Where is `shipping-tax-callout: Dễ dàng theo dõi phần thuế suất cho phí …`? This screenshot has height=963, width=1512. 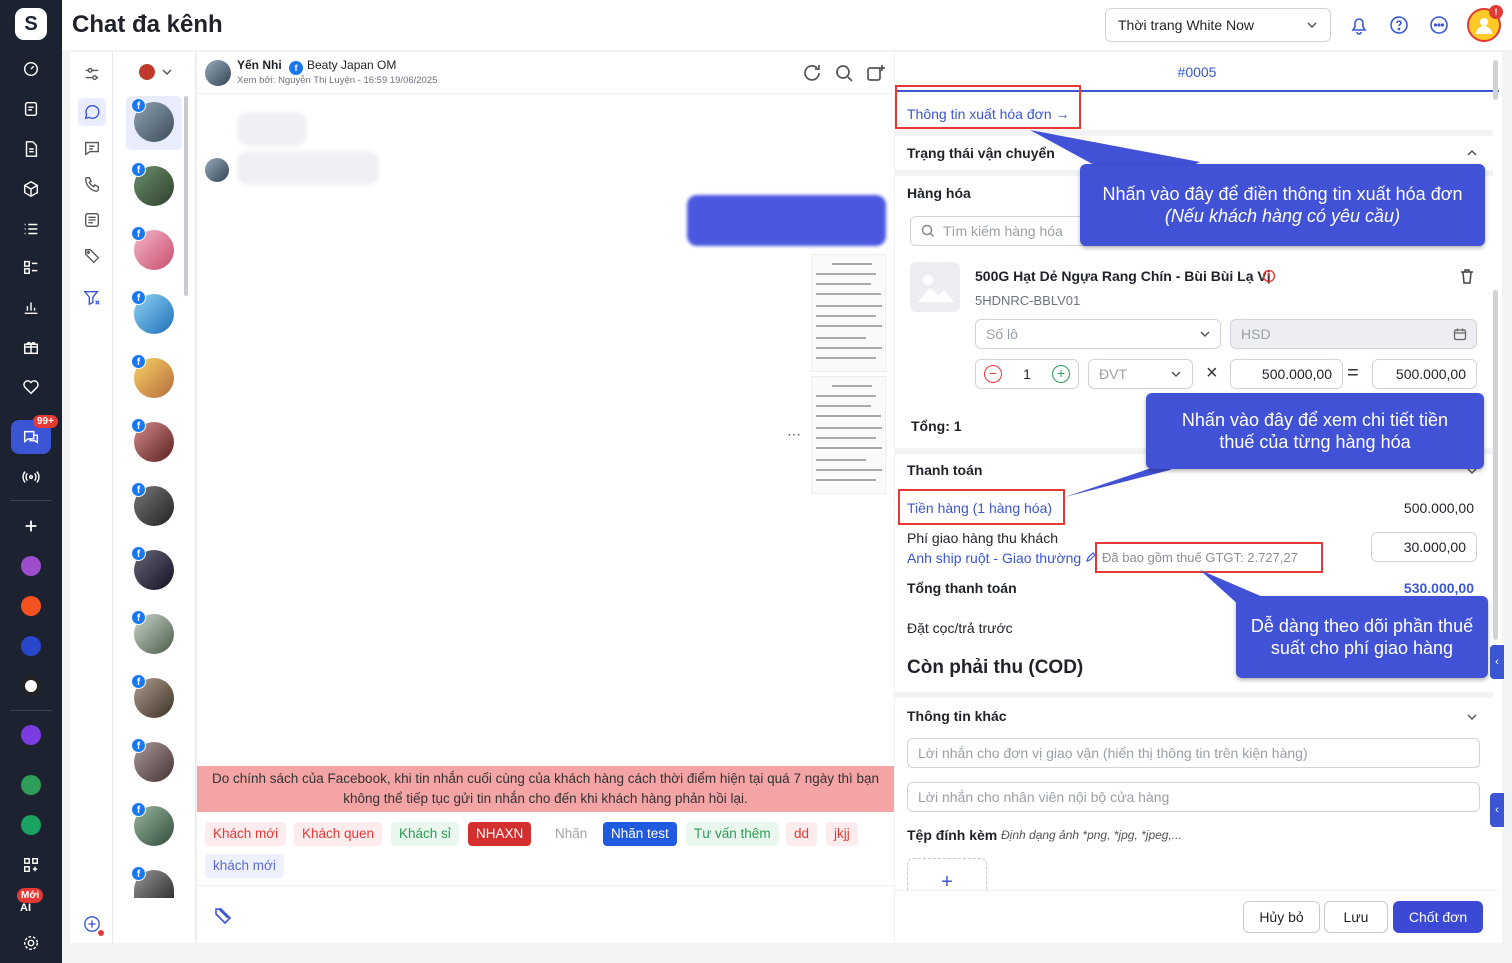
shipping-tax-callout: Dễ dàng theo dõi phần thuế suất cho phí … is located at coordinates (1362, 637).